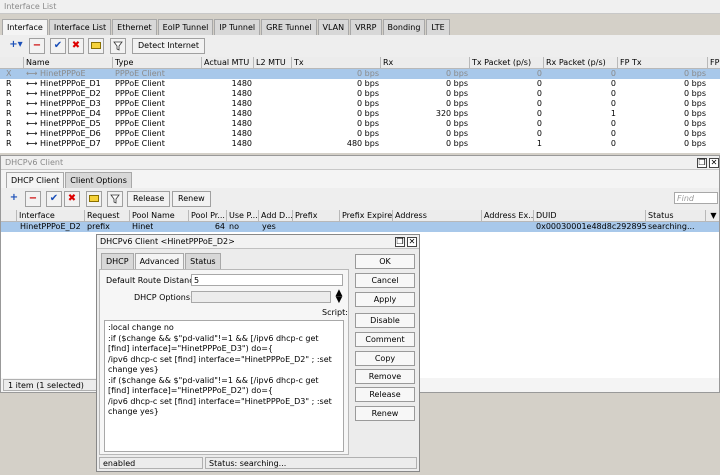 The image size is (720, 475). What do you see at coordinates (360, 7) in the screenshot?
I see `interface-list-title: Interface List` at bounding box center [360, 7].